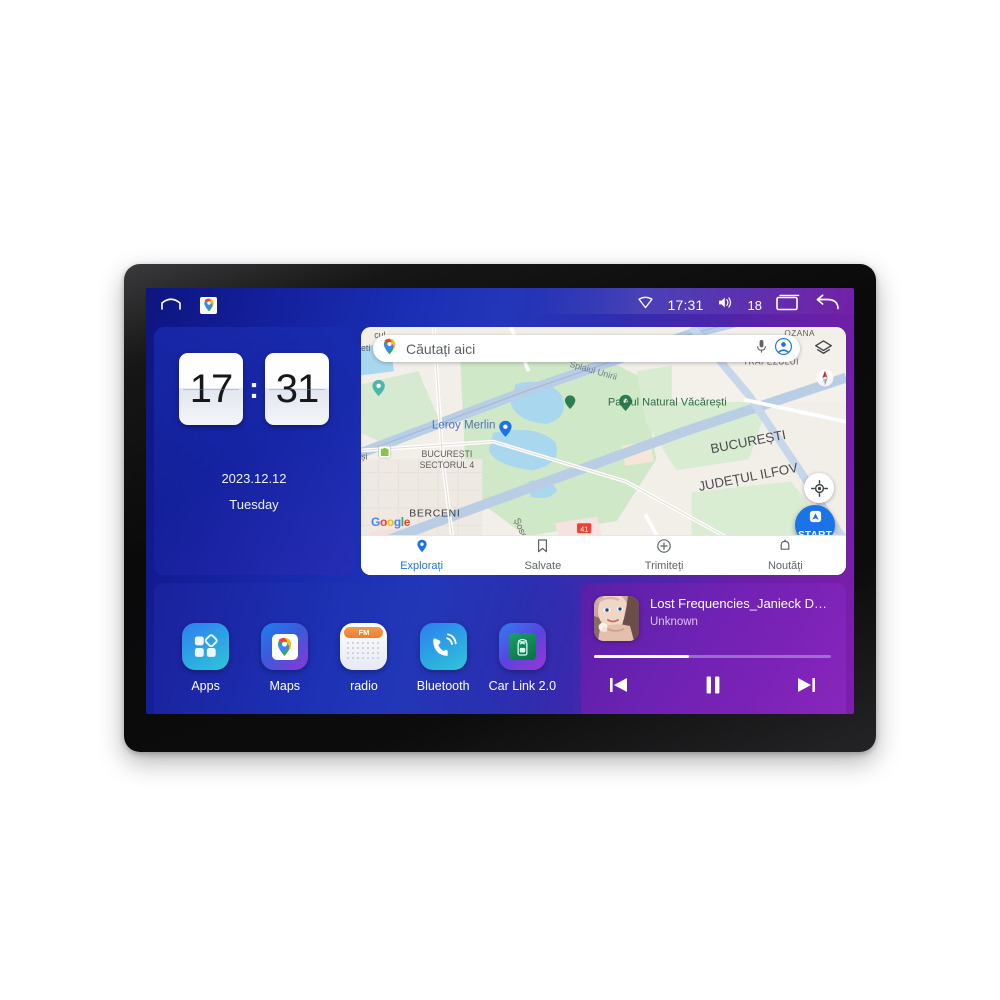 The width and height of the screenshot is (1000, 1000). I want to click on bookmark-icon, so click(542, 548).